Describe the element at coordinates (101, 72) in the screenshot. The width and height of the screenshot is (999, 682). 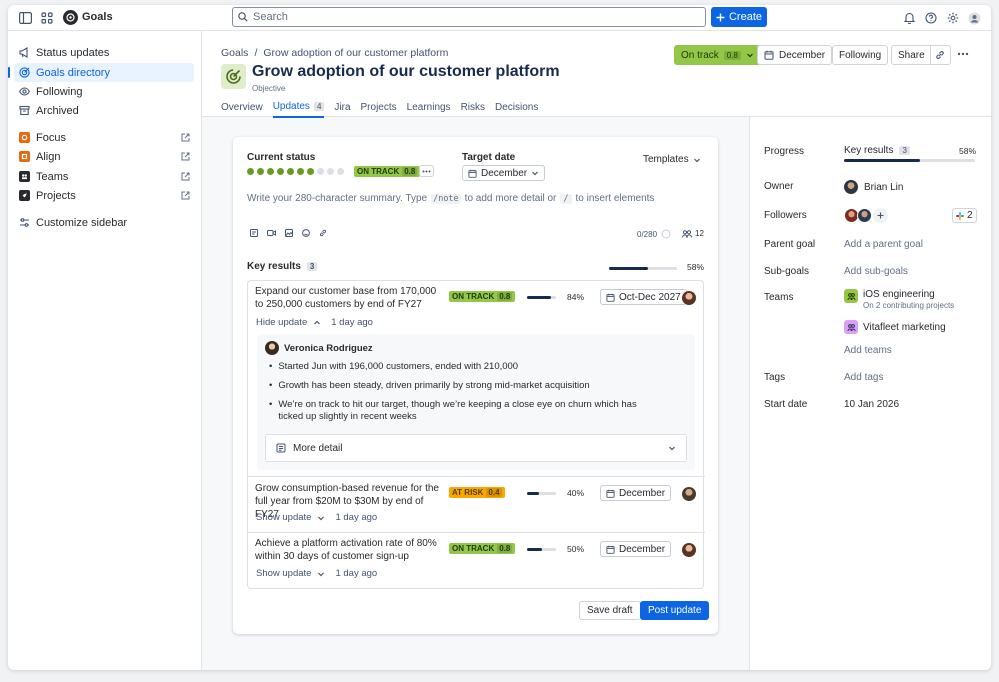
I see `sidebar-item-goals-directory: Goals directory` at that location.